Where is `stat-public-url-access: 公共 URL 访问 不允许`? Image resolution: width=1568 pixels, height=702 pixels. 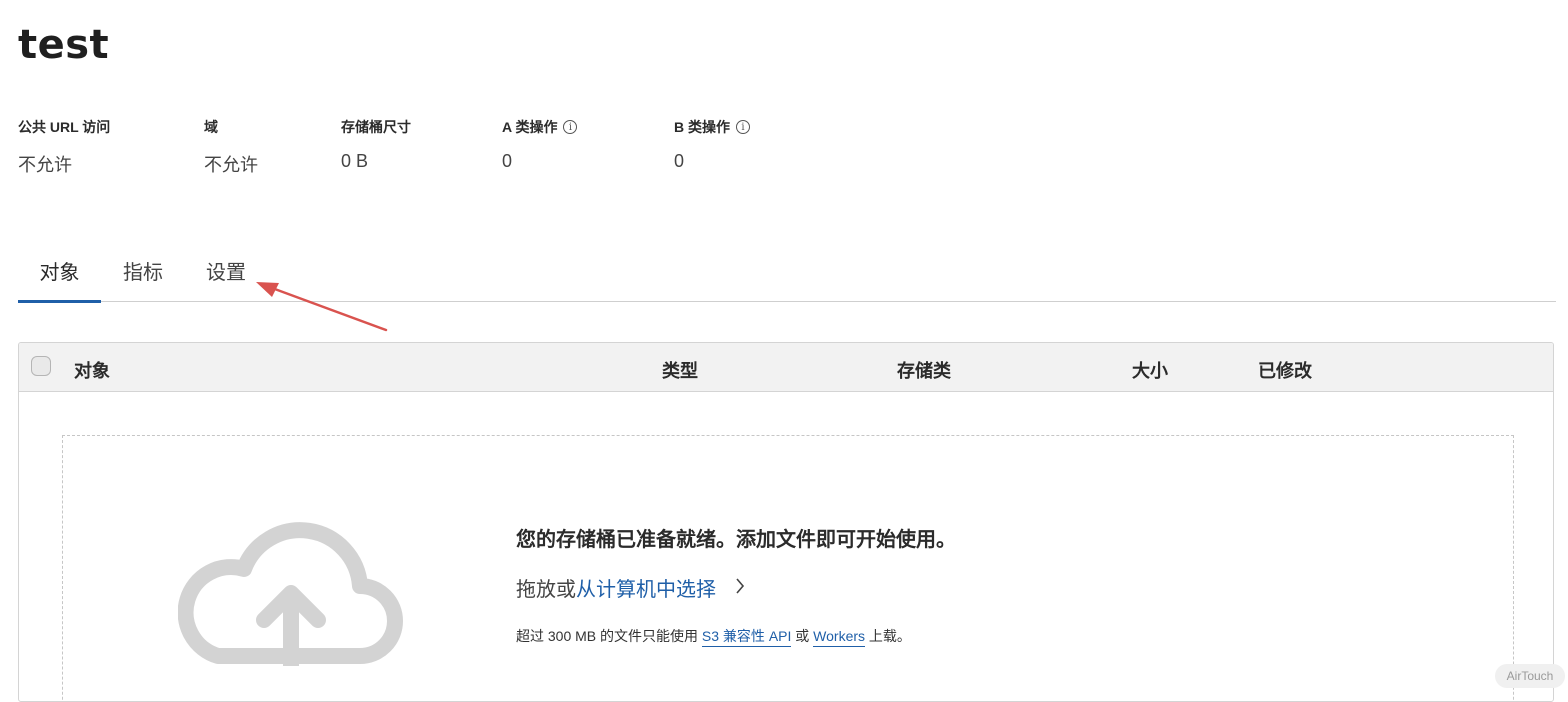
stat-public-url-access: 公共 URL 访问 不允许 is located at coordinates (64, 147).